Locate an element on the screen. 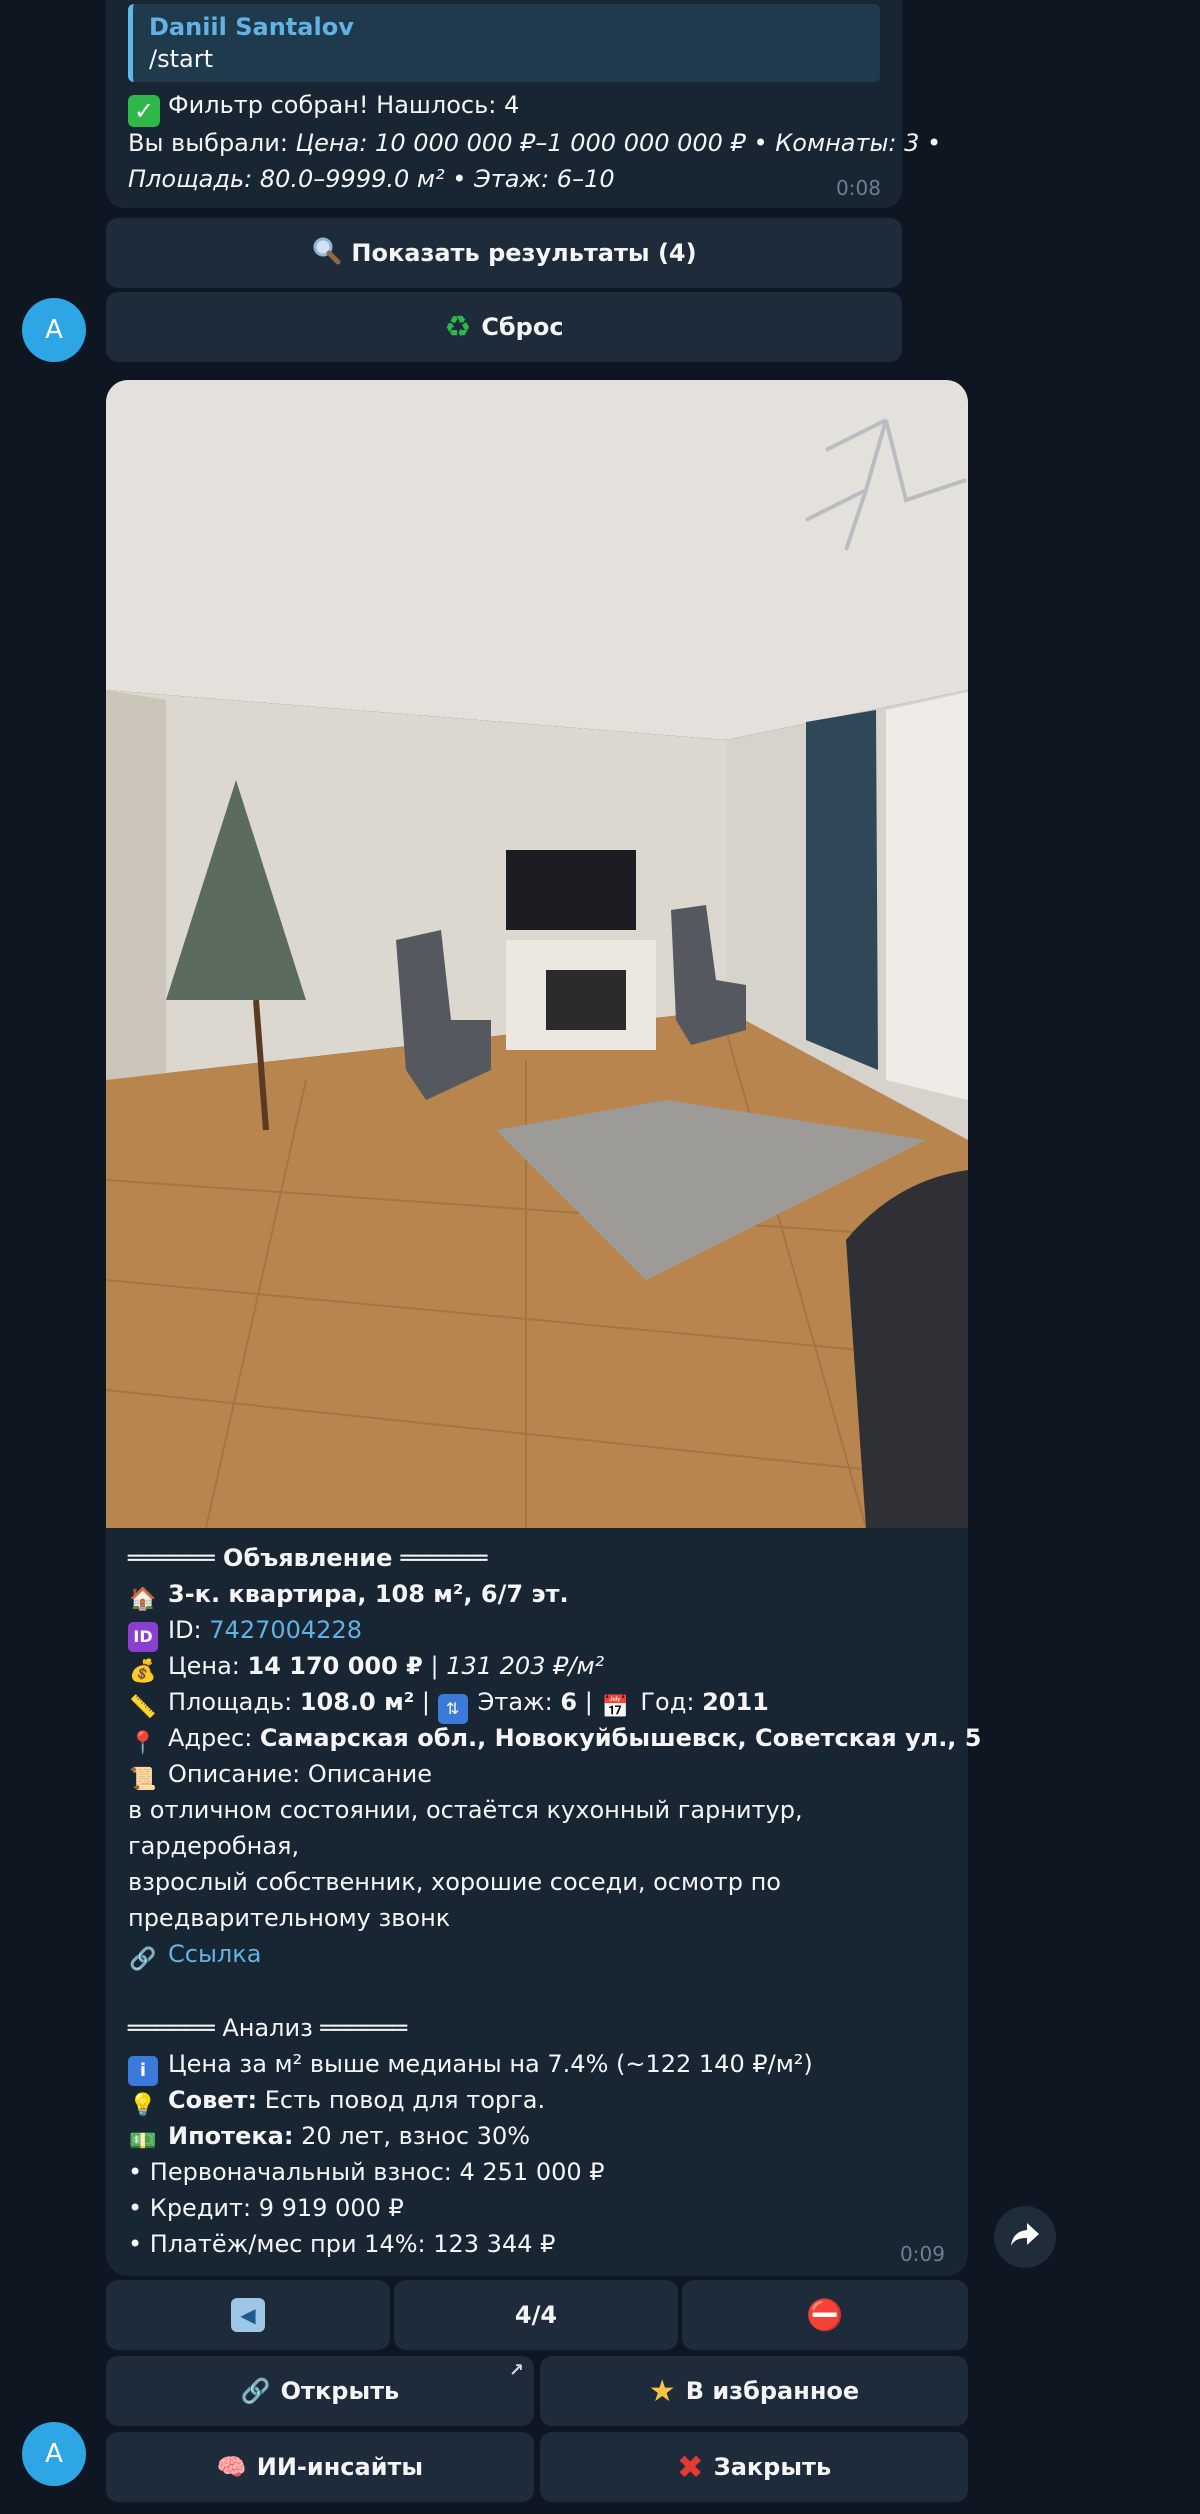 This screenshot has height=2514, width=1200. close-button: ✖ Закрыть is located at coordinates (754, 2467).